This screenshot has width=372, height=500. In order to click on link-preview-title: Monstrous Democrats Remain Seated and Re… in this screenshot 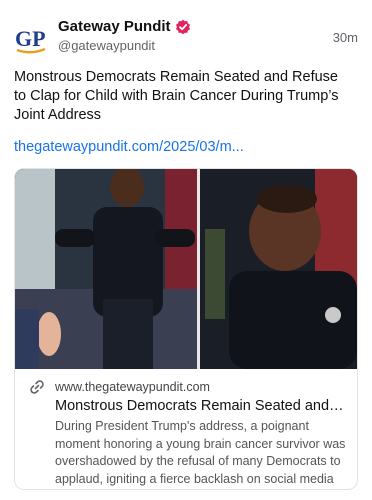, I will do `click(201, 406)`.